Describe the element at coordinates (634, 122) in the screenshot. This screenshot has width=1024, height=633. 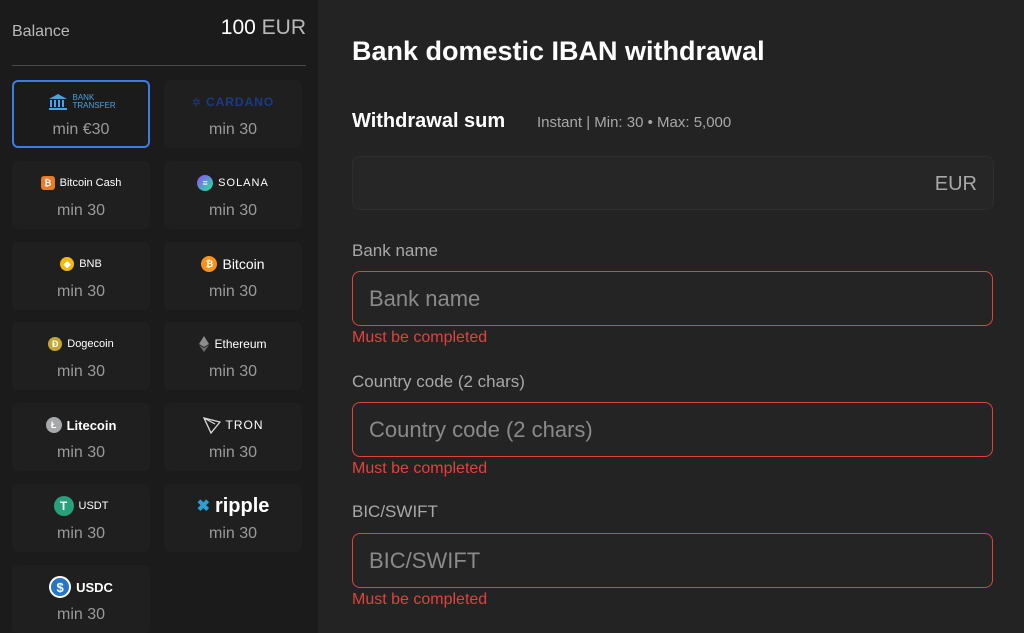
I see `withdrawal-sum-info: Instant | Min: 30 • Max: 5,000` at that location.